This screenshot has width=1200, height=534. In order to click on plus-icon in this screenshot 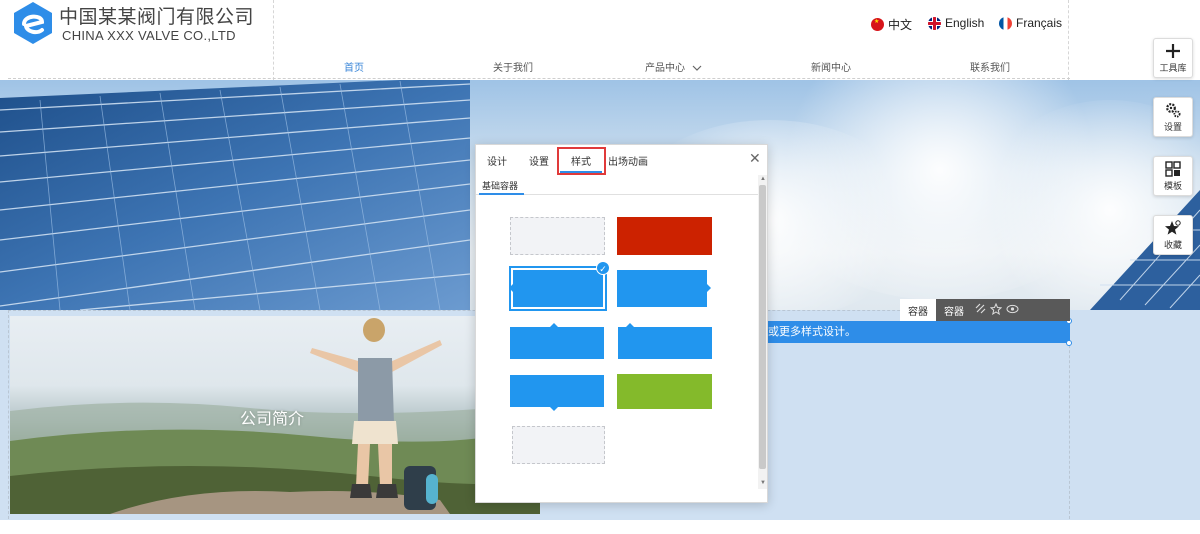, I will do `click(1173, 50)`.